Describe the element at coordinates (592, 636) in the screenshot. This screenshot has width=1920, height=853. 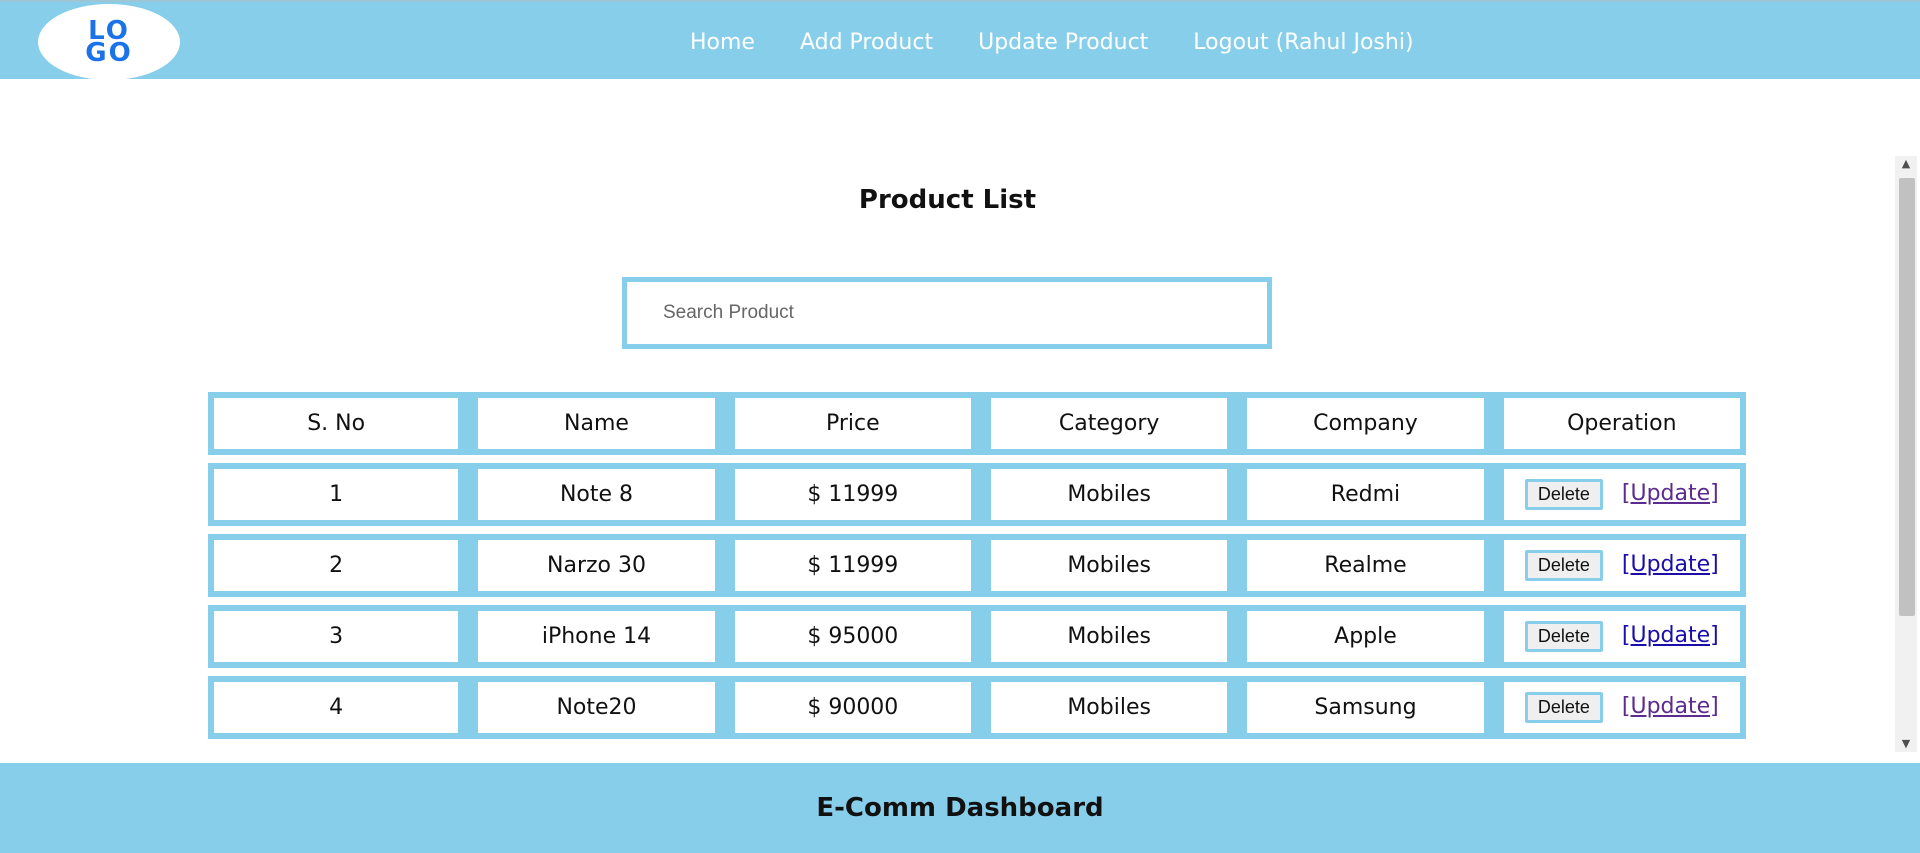
I see `cell-name: iPhone 14` at that location.